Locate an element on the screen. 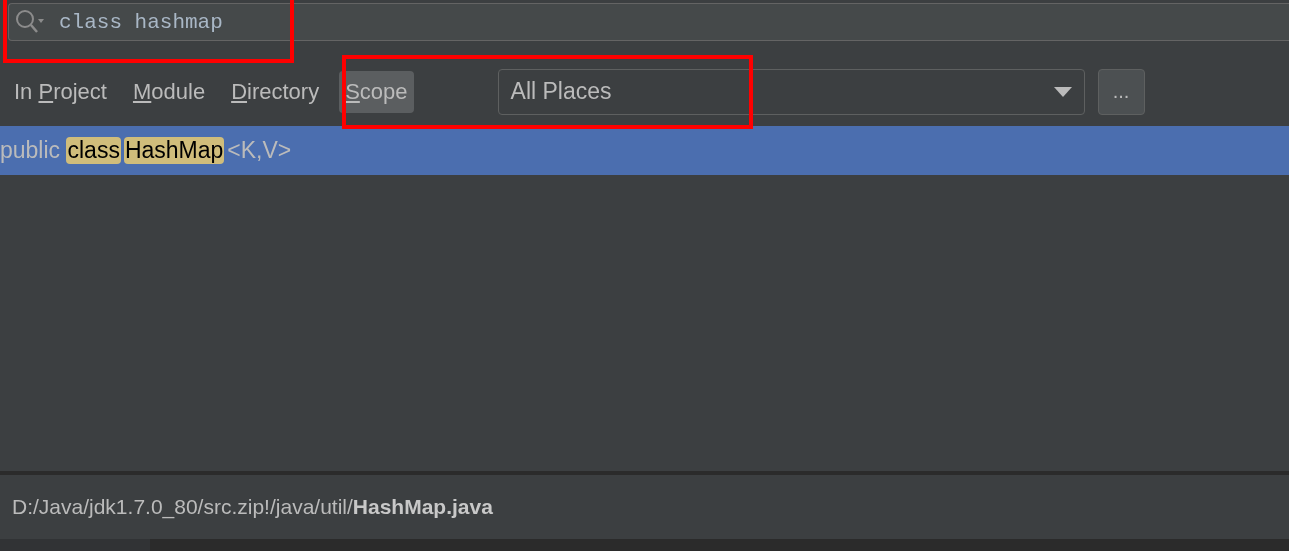 This screenshot has width=1289, height=551. result-text: public is located at coordinates (31, 150).